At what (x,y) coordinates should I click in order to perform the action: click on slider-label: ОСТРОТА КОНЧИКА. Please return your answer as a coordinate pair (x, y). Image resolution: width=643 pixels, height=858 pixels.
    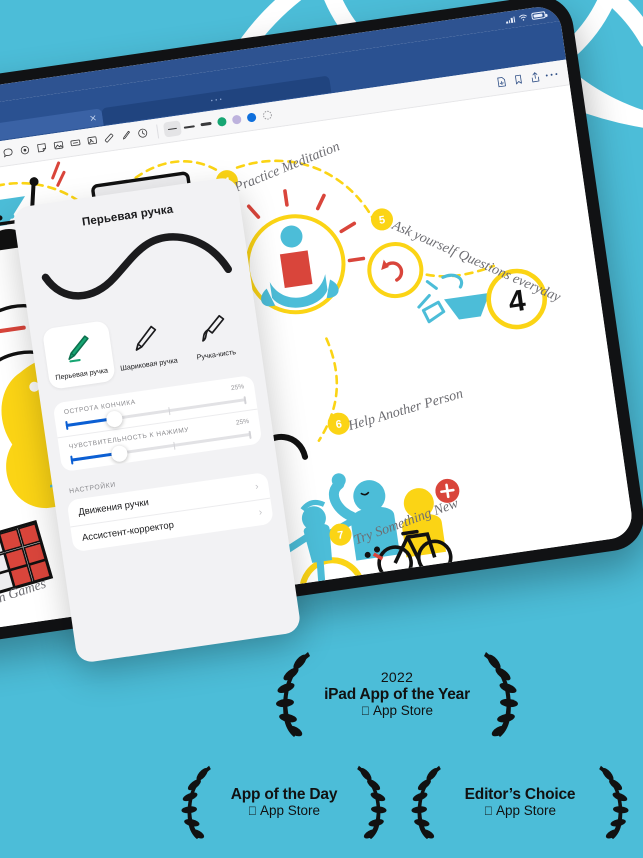
    Looking at the image, I should click on (100, 407).